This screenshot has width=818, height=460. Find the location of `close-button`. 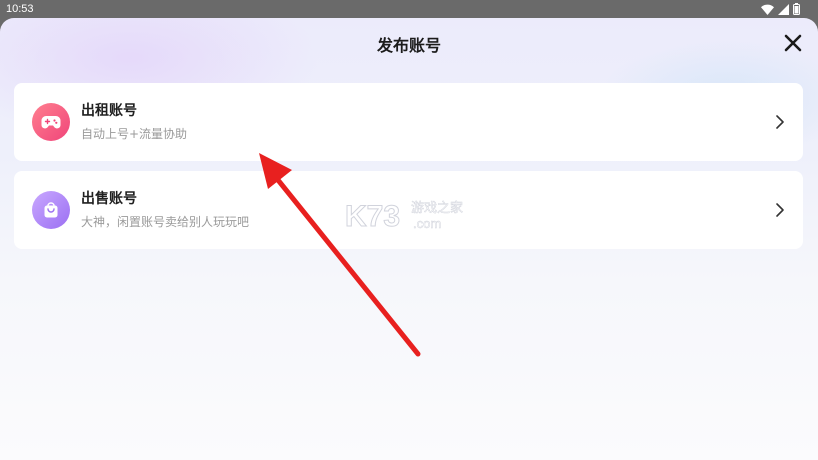

close-button is located at coordinates (793, 43).